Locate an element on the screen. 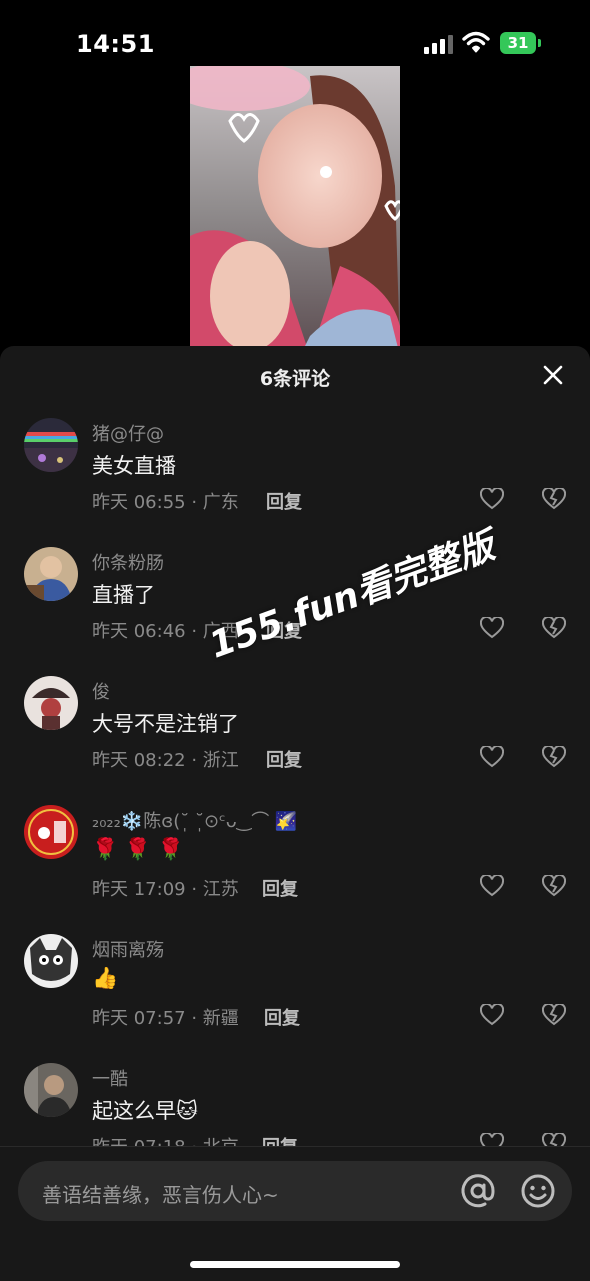  comment-username: 烟雨离殇 is located at coordinates (128, 949).